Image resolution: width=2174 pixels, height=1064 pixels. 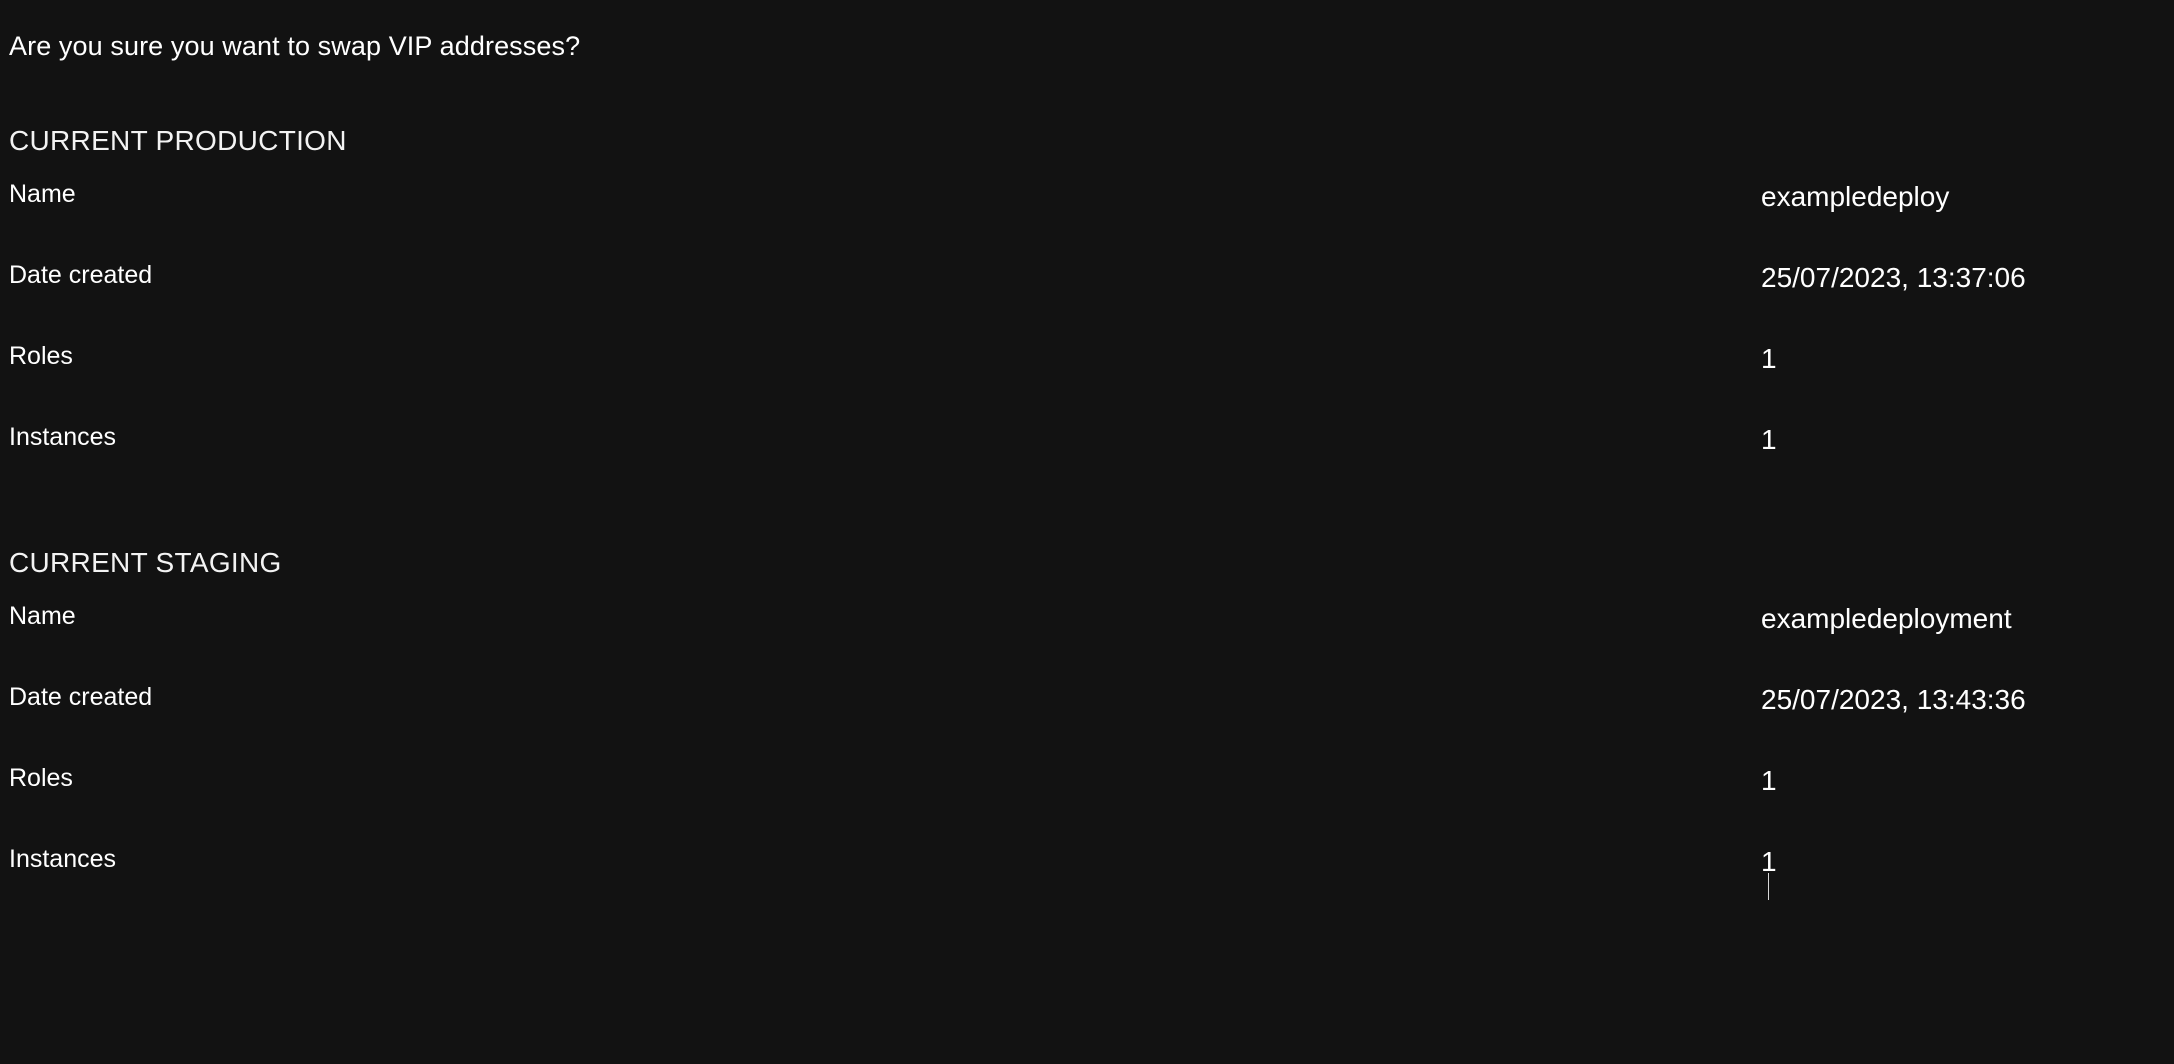 What do you see at coordinates (178, 140) in the screenshot?
I see `section-title-current-production: CURRENT PRODUCTION` at bounding box center [178, 140].